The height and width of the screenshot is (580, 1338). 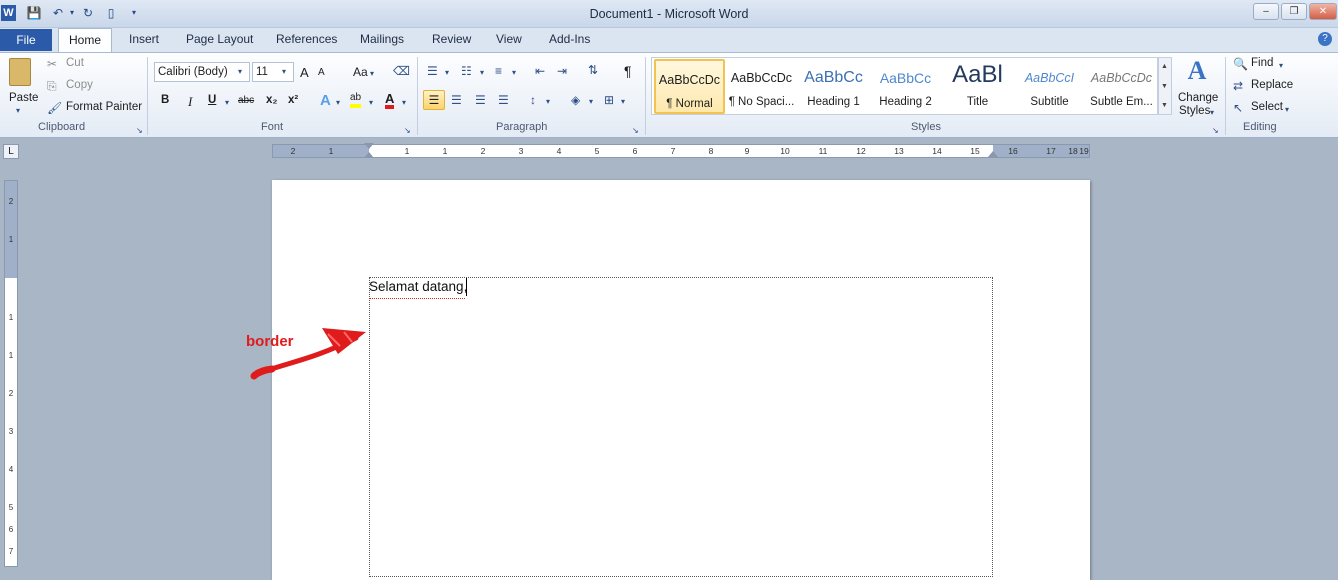 I want to click on paste-icon, so click(x=20, y=72).